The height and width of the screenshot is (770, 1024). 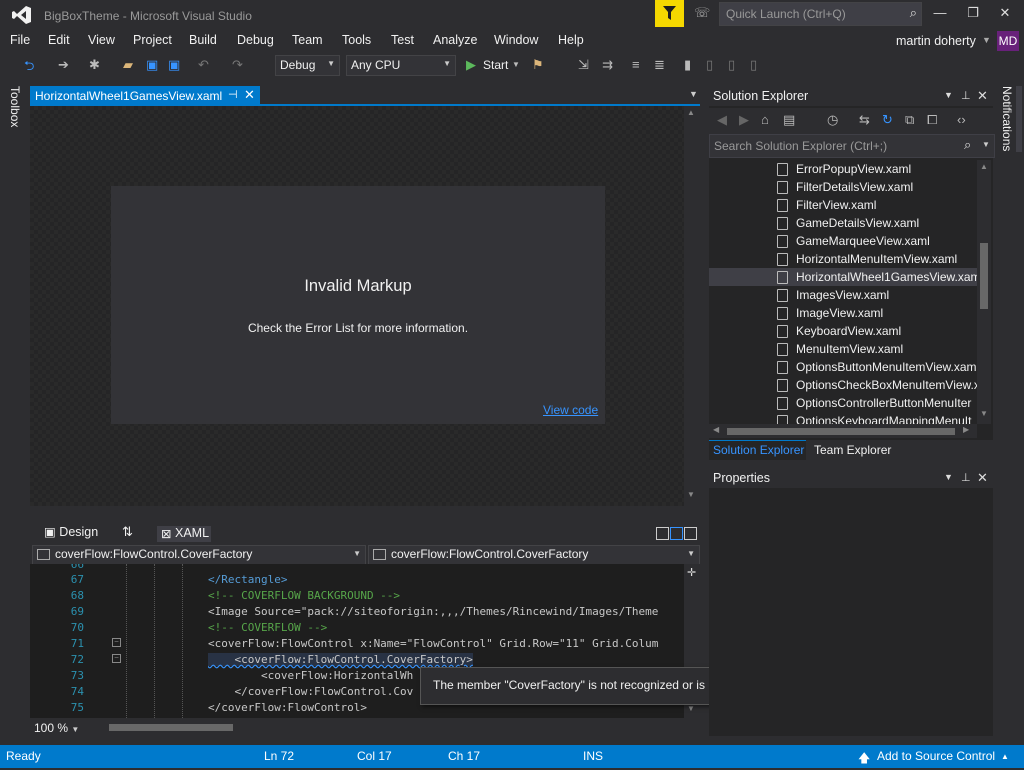 I want to click on step-over-icon: ⇉, so click(x=607, y=65).